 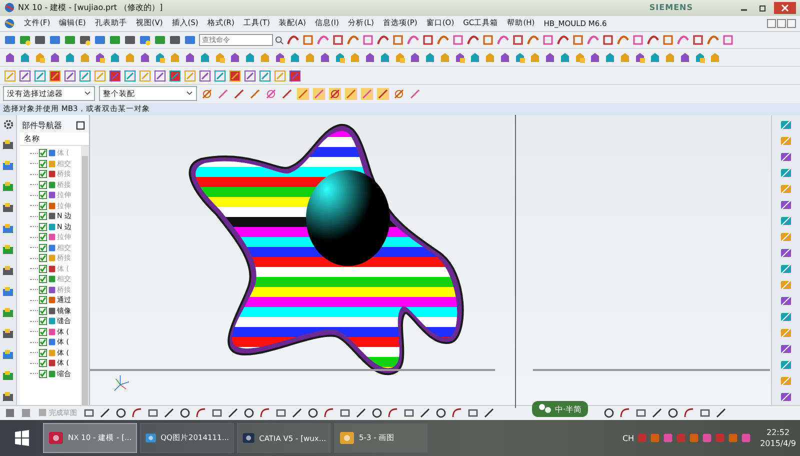 I want to click on search-icon, so click(x=279, y=40).